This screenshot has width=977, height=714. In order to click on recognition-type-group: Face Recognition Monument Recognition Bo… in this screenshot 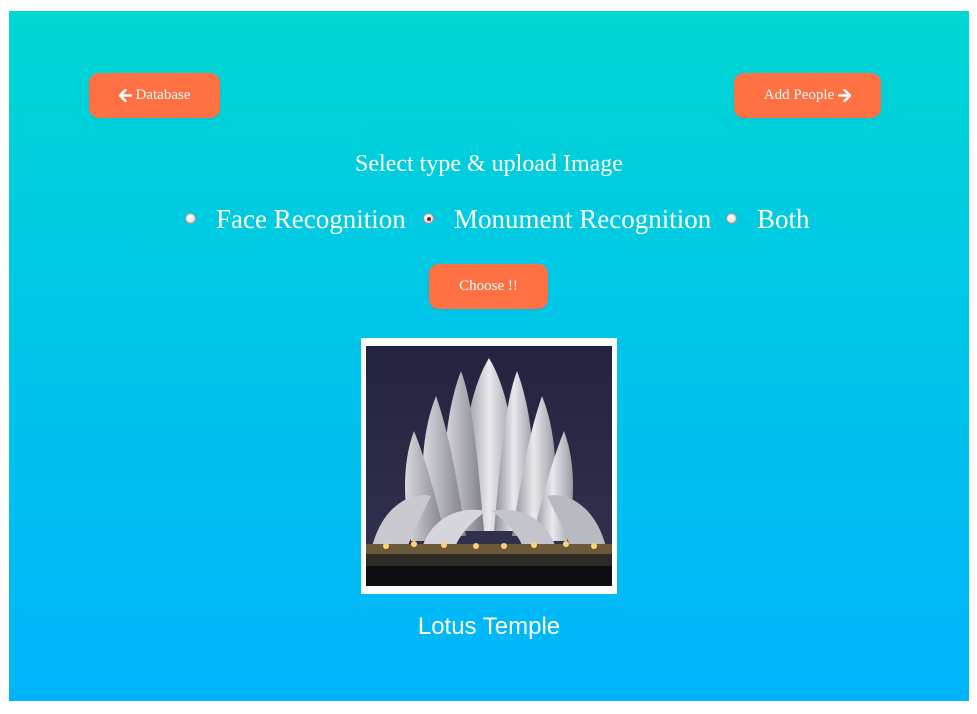, I will do `click(489, 219)`.